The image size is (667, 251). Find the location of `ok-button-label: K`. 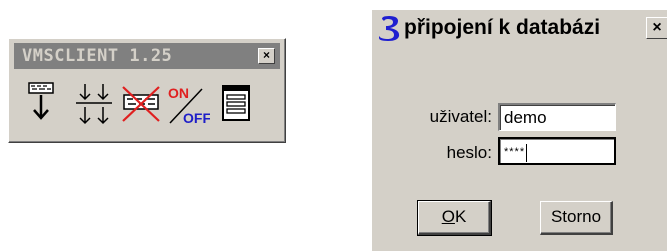

ok-button-label: K is located at coordinates (460, 216).